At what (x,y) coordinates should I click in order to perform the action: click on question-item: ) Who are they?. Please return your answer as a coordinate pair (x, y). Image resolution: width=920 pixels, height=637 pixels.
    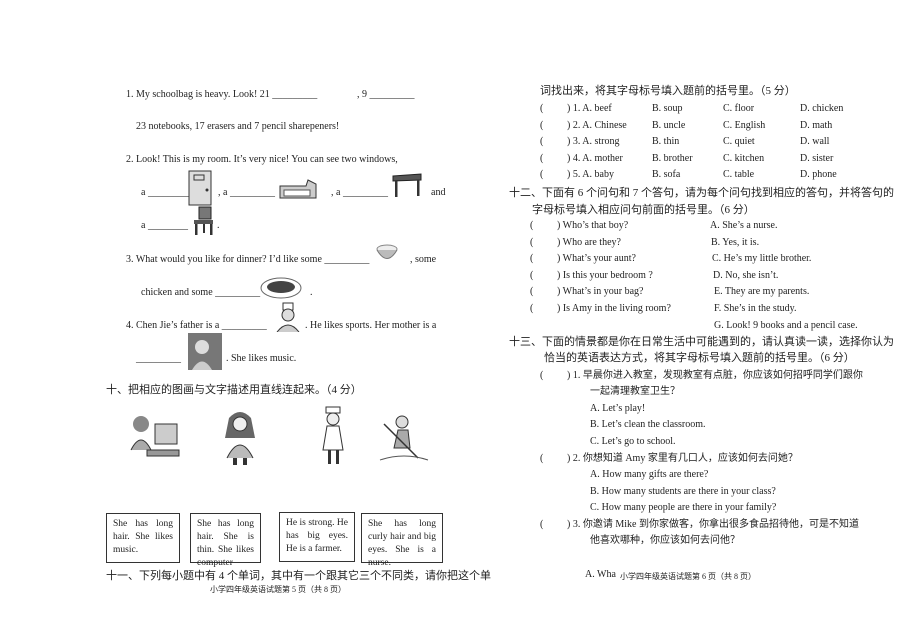
    Looking at the image, I should click on (589, 242).